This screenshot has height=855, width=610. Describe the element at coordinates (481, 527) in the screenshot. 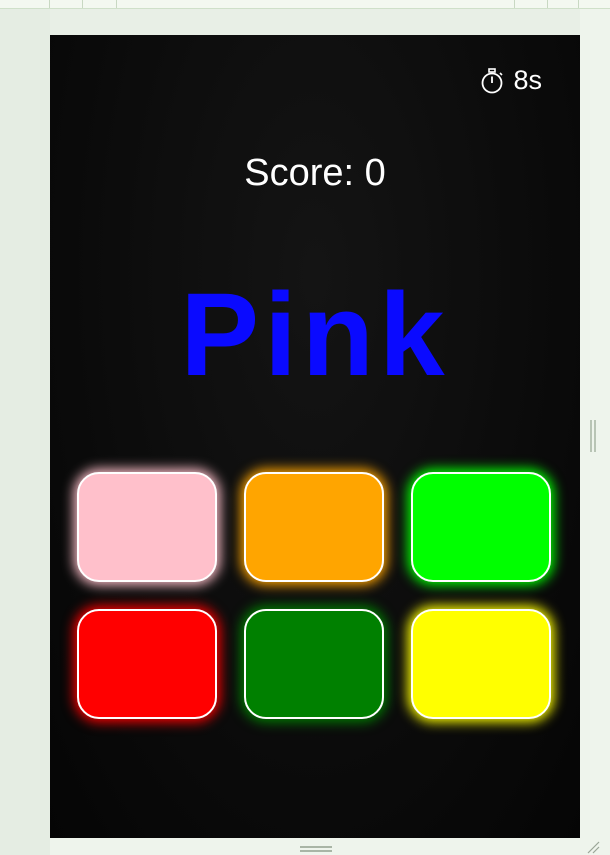

I see `color-tile-lime` at that location.